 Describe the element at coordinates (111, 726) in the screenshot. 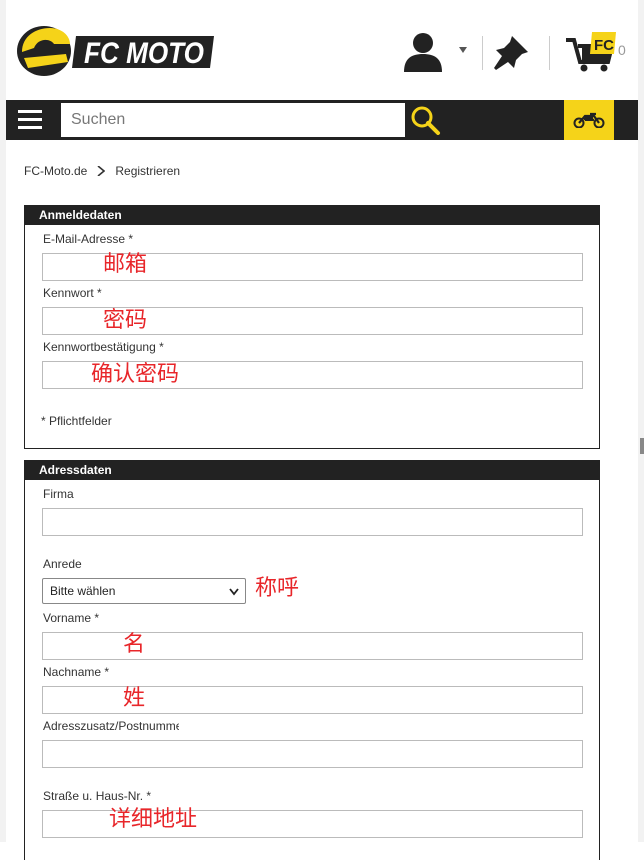

I see `address-extra-label: Adresszusatz/Postnummer` at that location.